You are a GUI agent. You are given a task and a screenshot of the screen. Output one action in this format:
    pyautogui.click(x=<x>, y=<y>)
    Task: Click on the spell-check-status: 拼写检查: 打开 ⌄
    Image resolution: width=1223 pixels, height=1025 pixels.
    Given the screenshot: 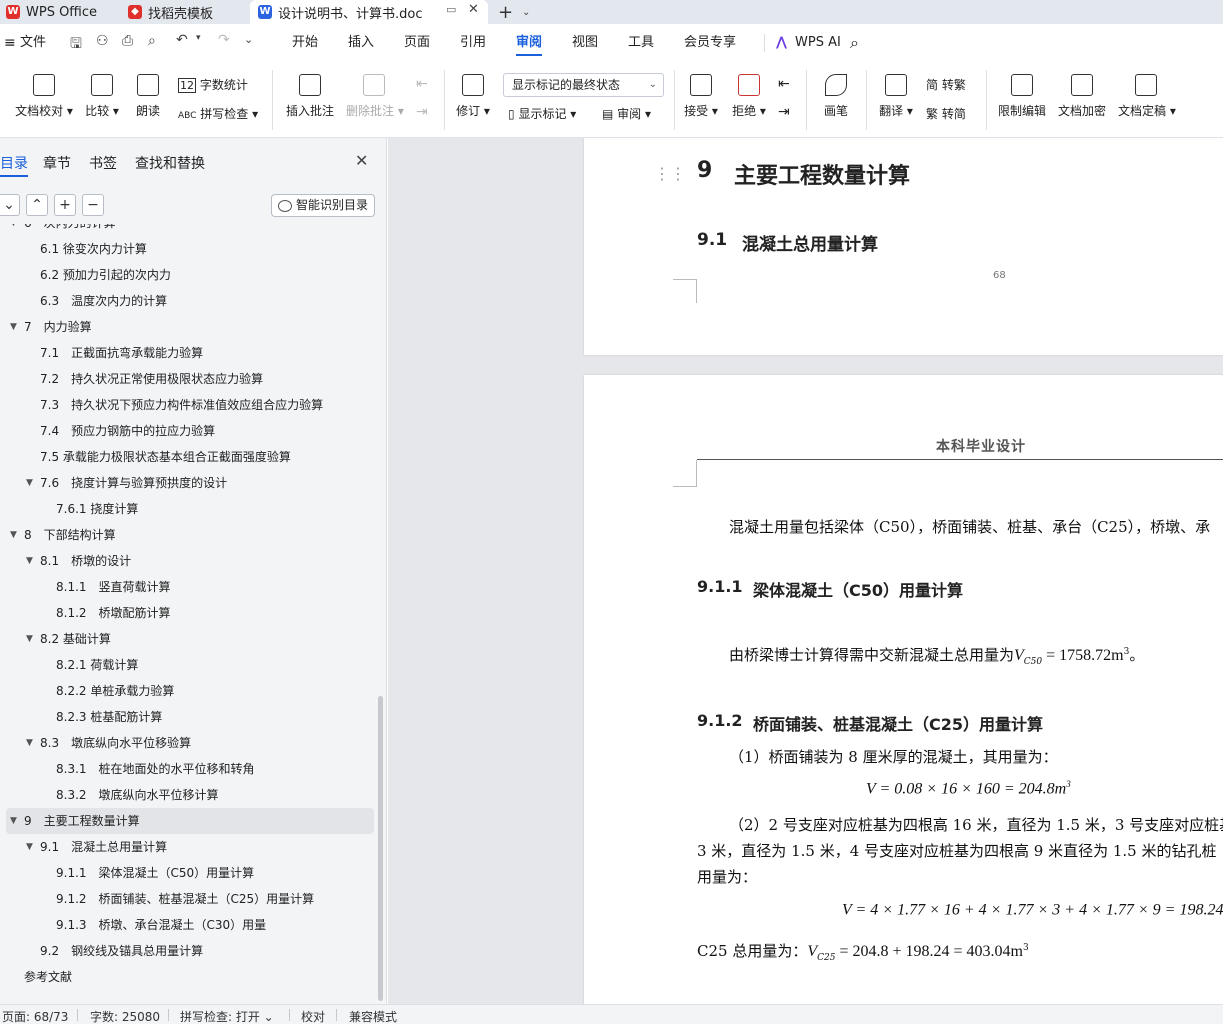 What is the action you would take?
    pyautogui.click(x=227, y=1016)
    